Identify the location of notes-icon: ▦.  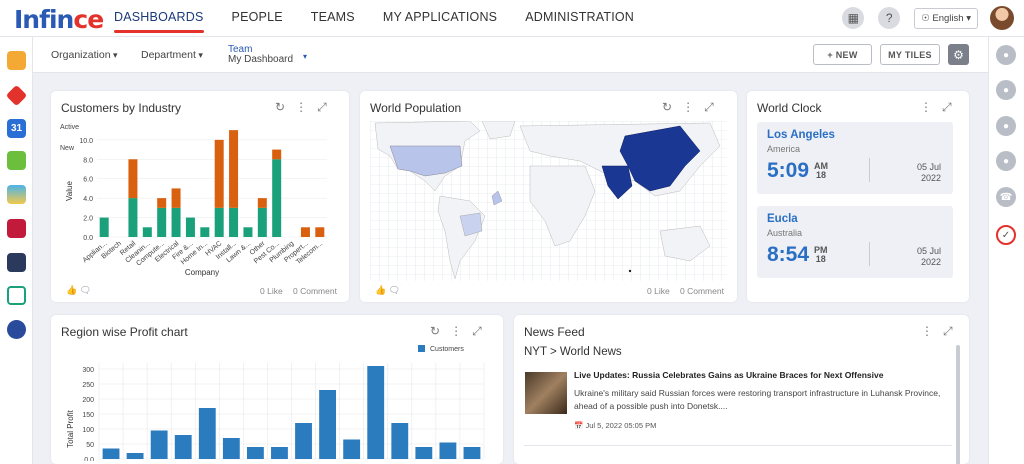
(853, 18).